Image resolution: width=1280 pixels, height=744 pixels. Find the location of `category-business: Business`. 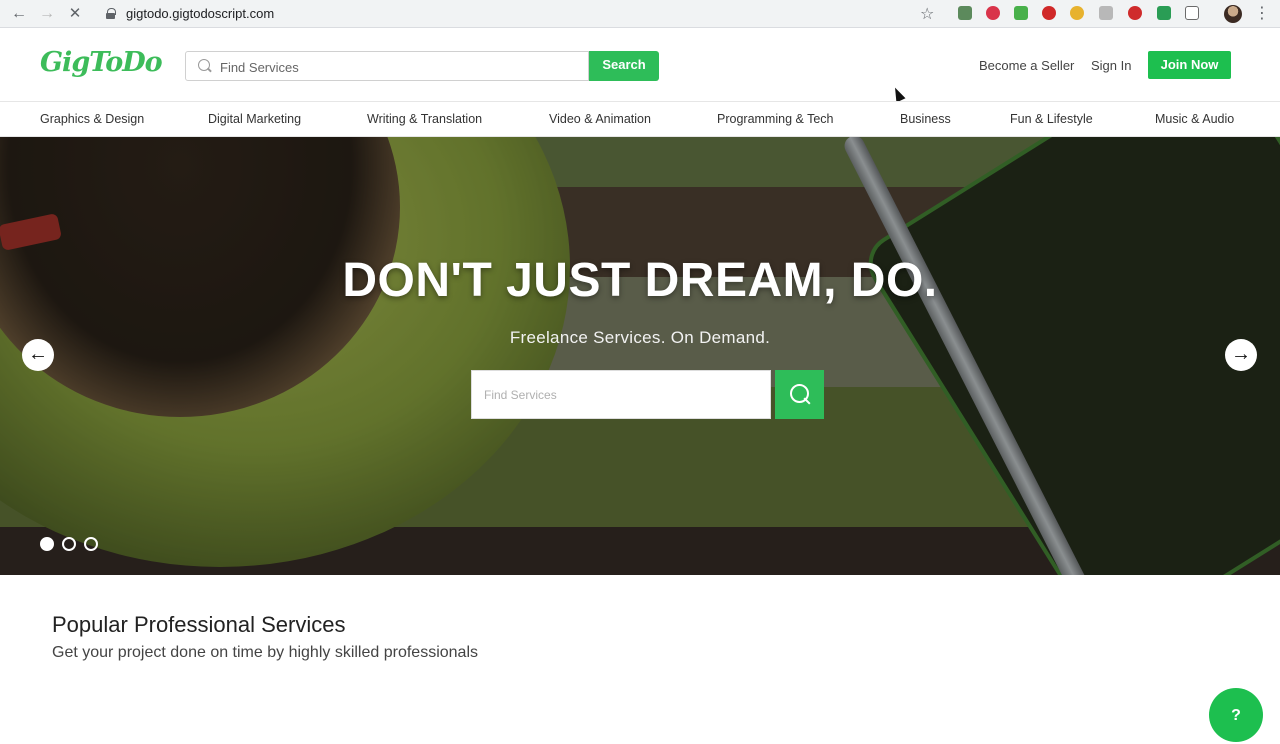

category-business: Business is located at coordinates (925, 119).